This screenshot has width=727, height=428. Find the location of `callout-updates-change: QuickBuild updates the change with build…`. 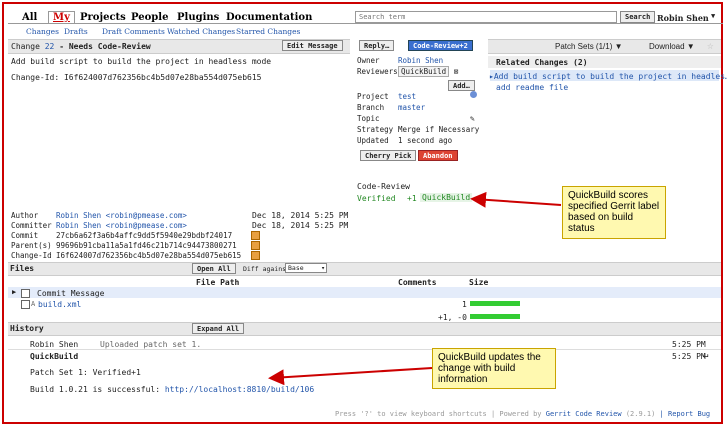

callout-updates-change: QuickBuild updates the change with build… is located at coordinates (494, 368).